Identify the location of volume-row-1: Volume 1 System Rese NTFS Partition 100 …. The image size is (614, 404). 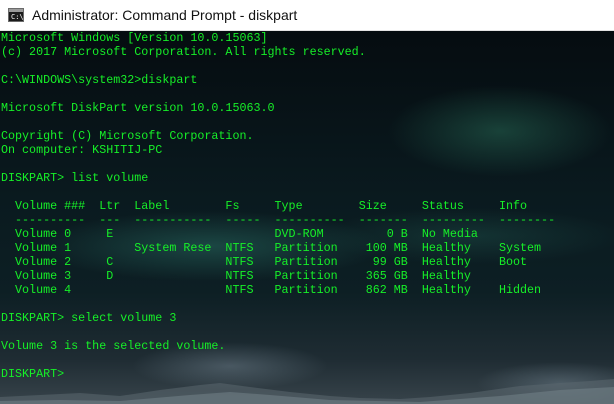
(271, 248).